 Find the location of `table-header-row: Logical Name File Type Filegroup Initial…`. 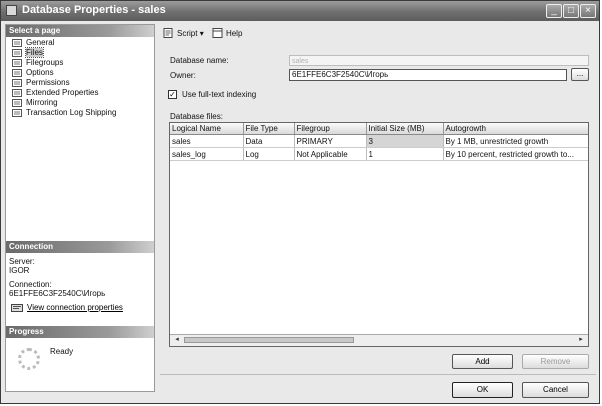

table-header-row: Logical Name File Type Filegroup Initial… is located at coordinates (379, 129).